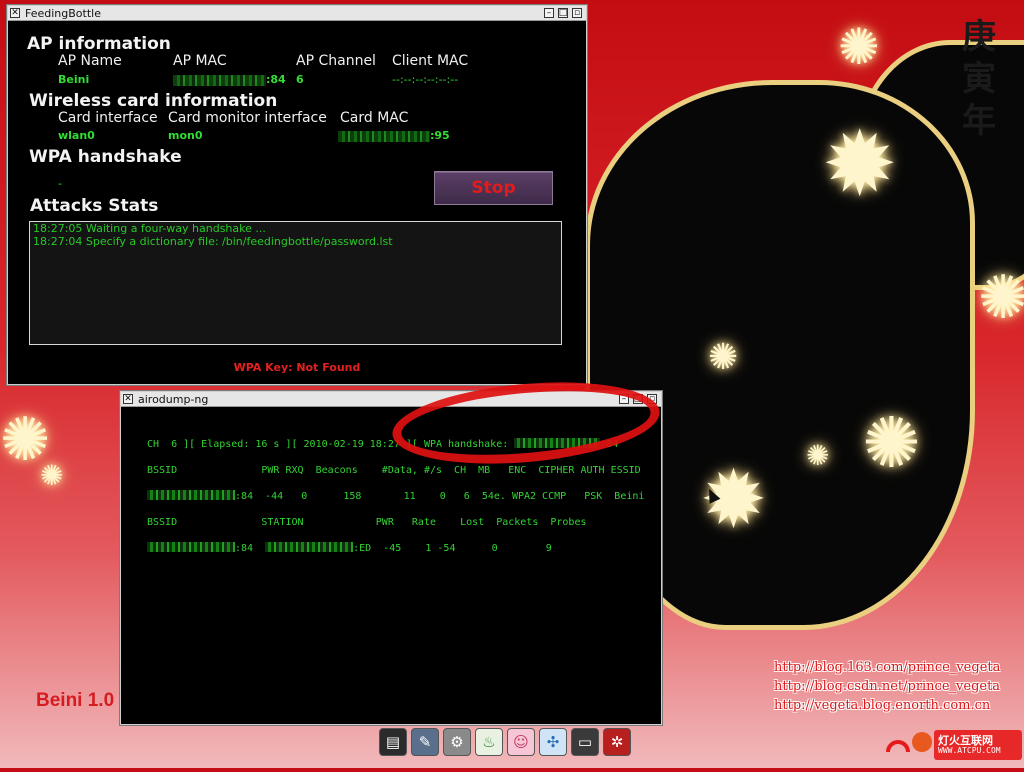  Describe the element at coordinates (94, 206) in the screenshot. I see `attacks-stats-heading: Attacks Stats` at that location.